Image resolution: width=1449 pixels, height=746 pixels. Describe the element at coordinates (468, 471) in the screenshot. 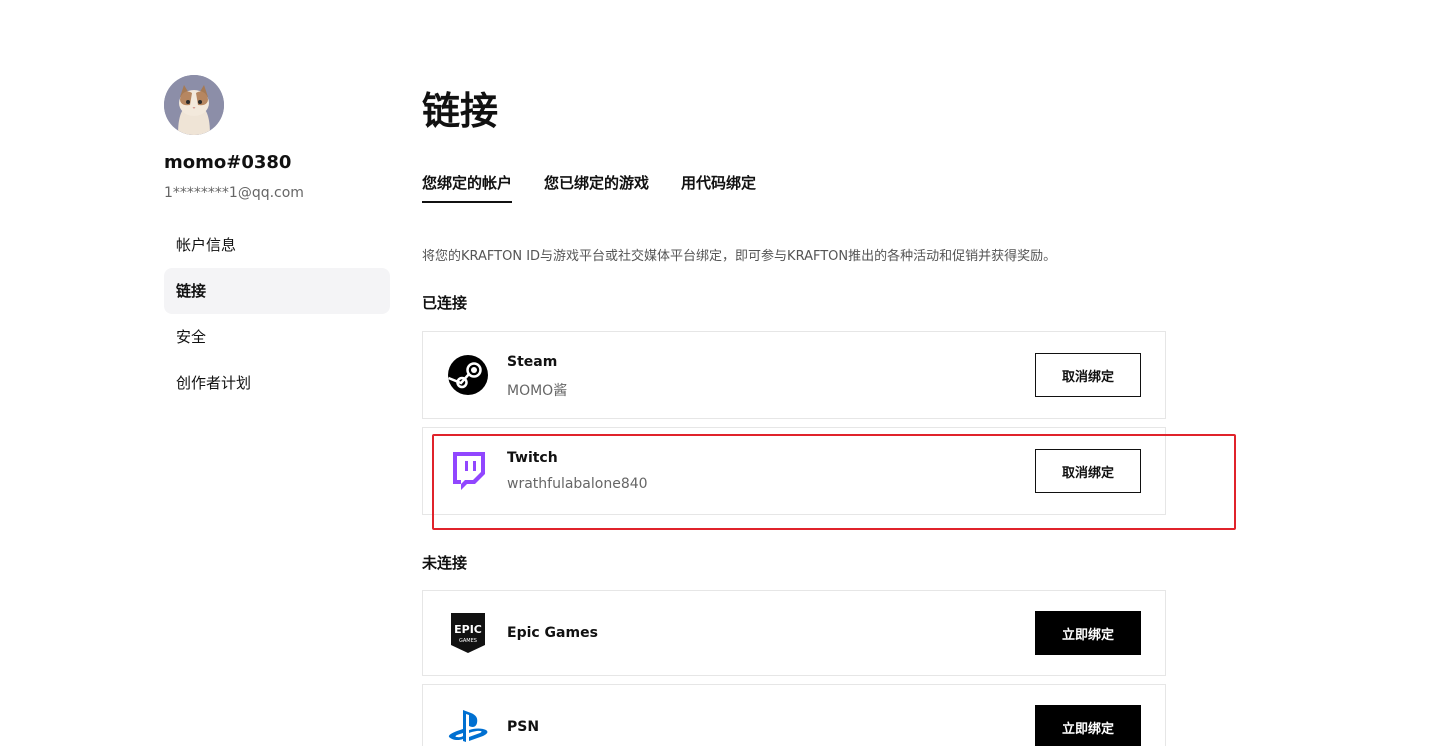

I see `twitch-icon` at that location.